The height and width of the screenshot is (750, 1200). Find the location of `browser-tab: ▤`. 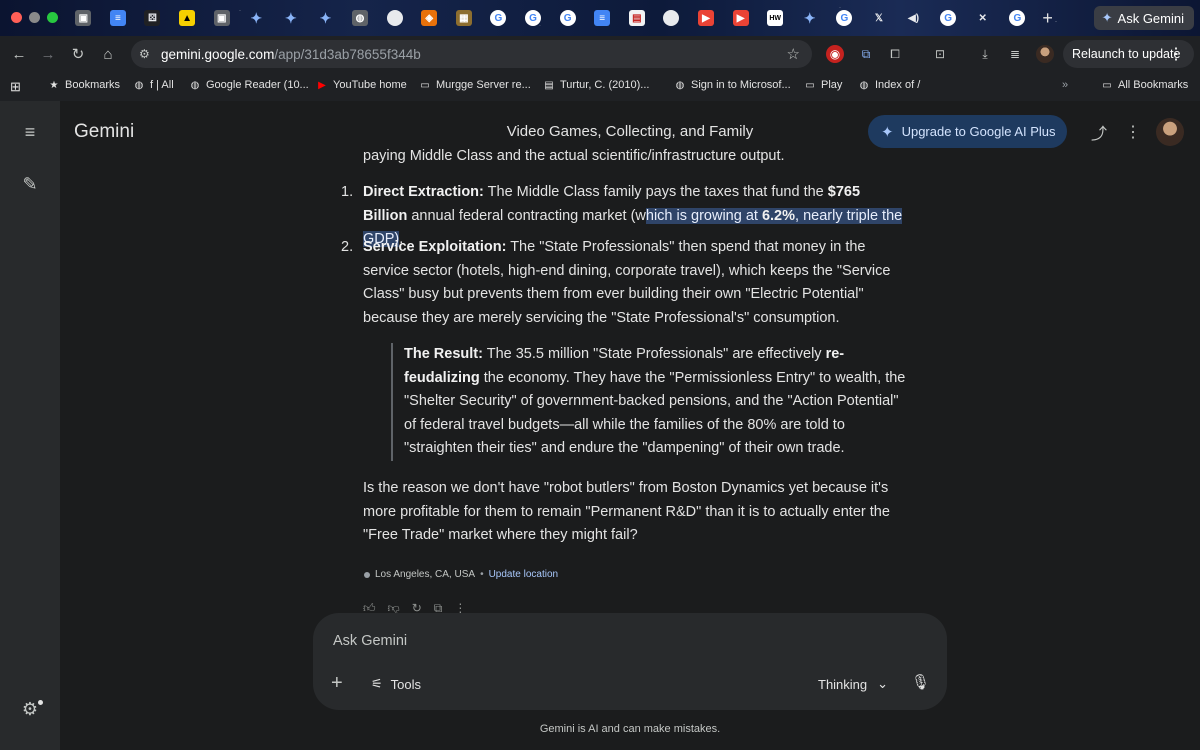

browser-tab: ▤ is located at coordinates (637, 18).